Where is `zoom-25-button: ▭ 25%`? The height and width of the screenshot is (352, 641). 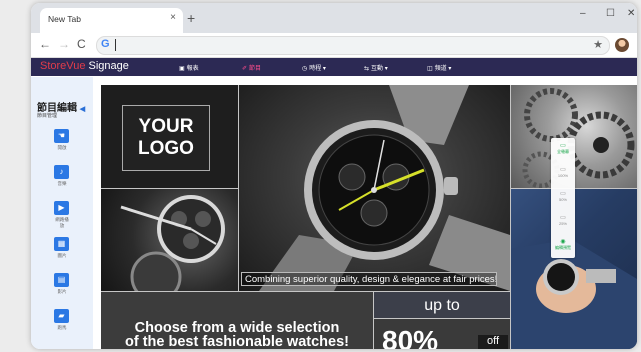
zoom-25-button: ▭ 25% is located at coordinates (563, 220).